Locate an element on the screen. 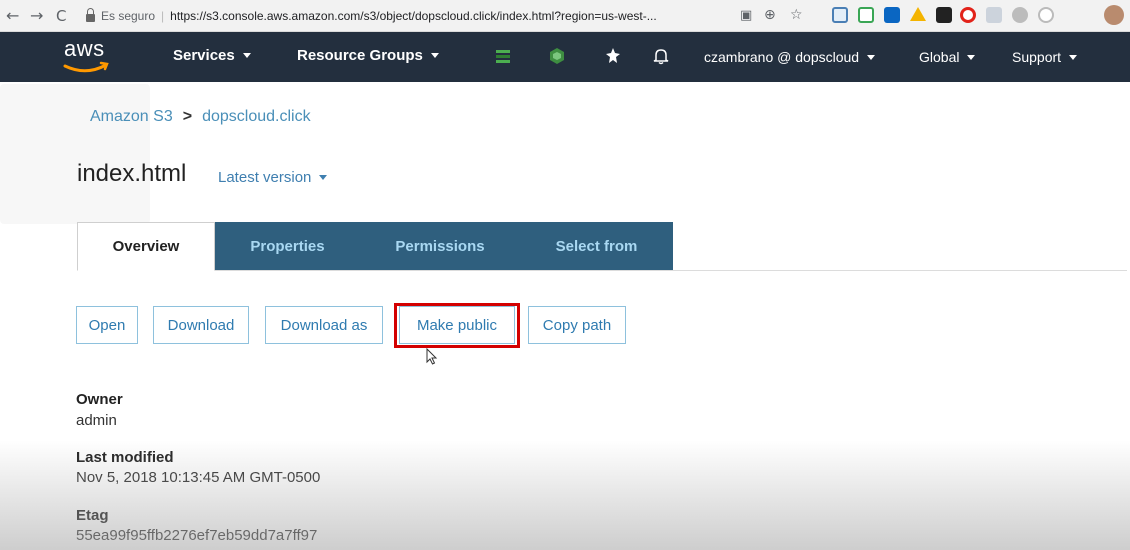 This screenshot has height=550, width=1130. tab-label: Permissions is located at coordinates (440, 246).